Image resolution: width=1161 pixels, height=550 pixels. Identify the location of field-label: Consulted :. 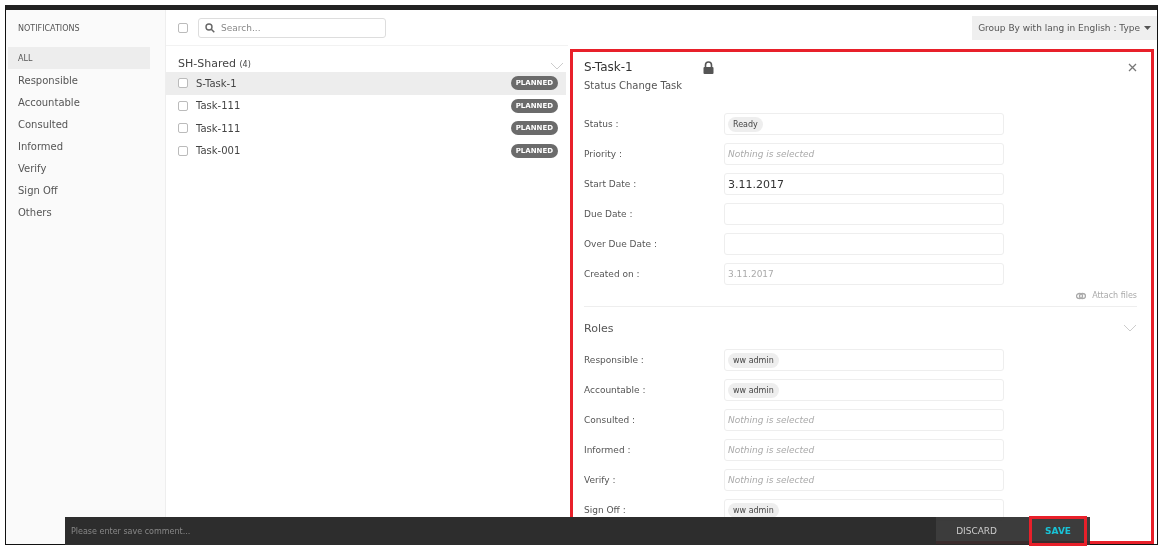
(610, 420).